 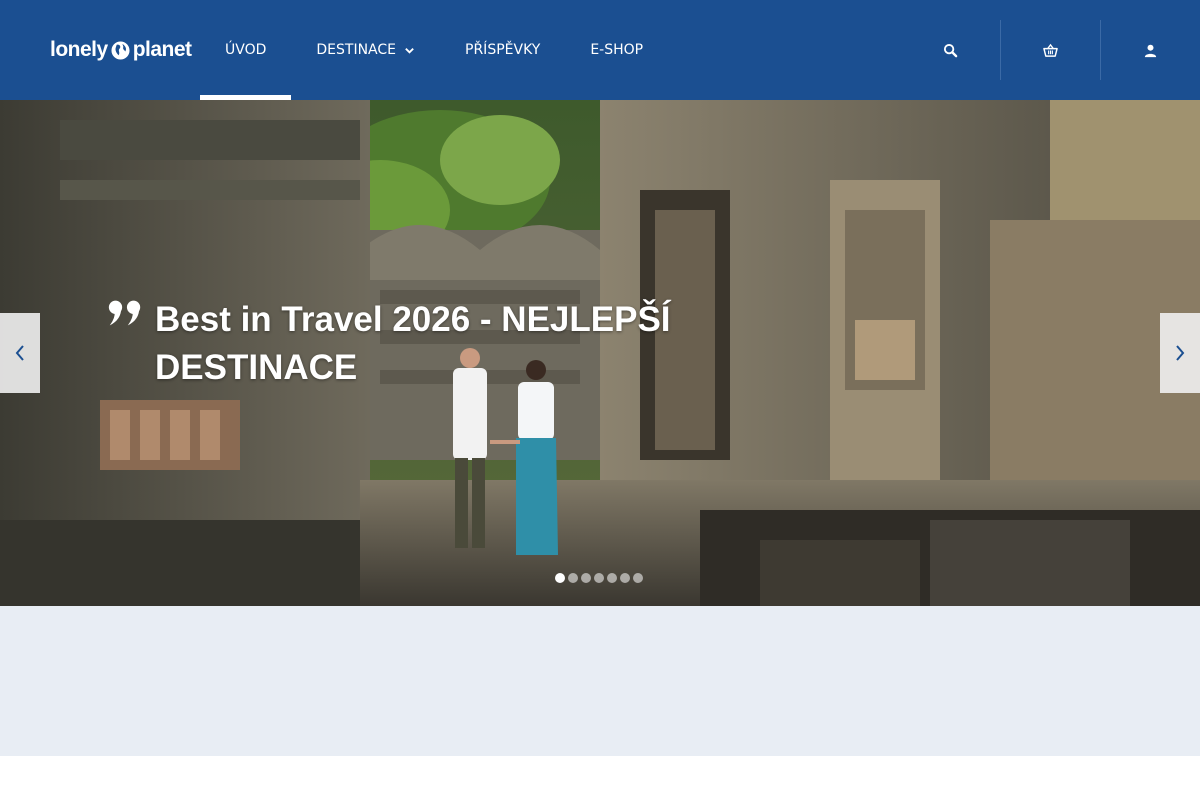 I want to click on slider-next-button, so click(x=1180, y=353).